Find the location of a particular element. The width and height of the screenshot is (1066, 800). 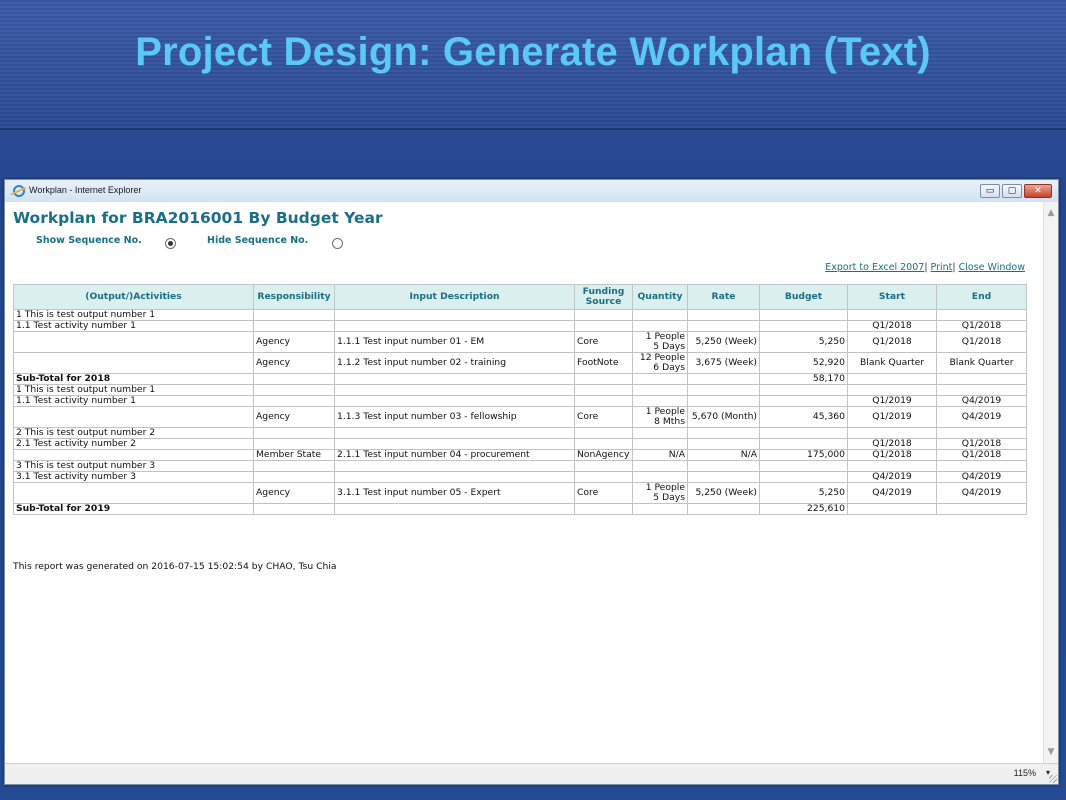

scroll-down-icon: ▼ is located at coordinates (1051, 752).